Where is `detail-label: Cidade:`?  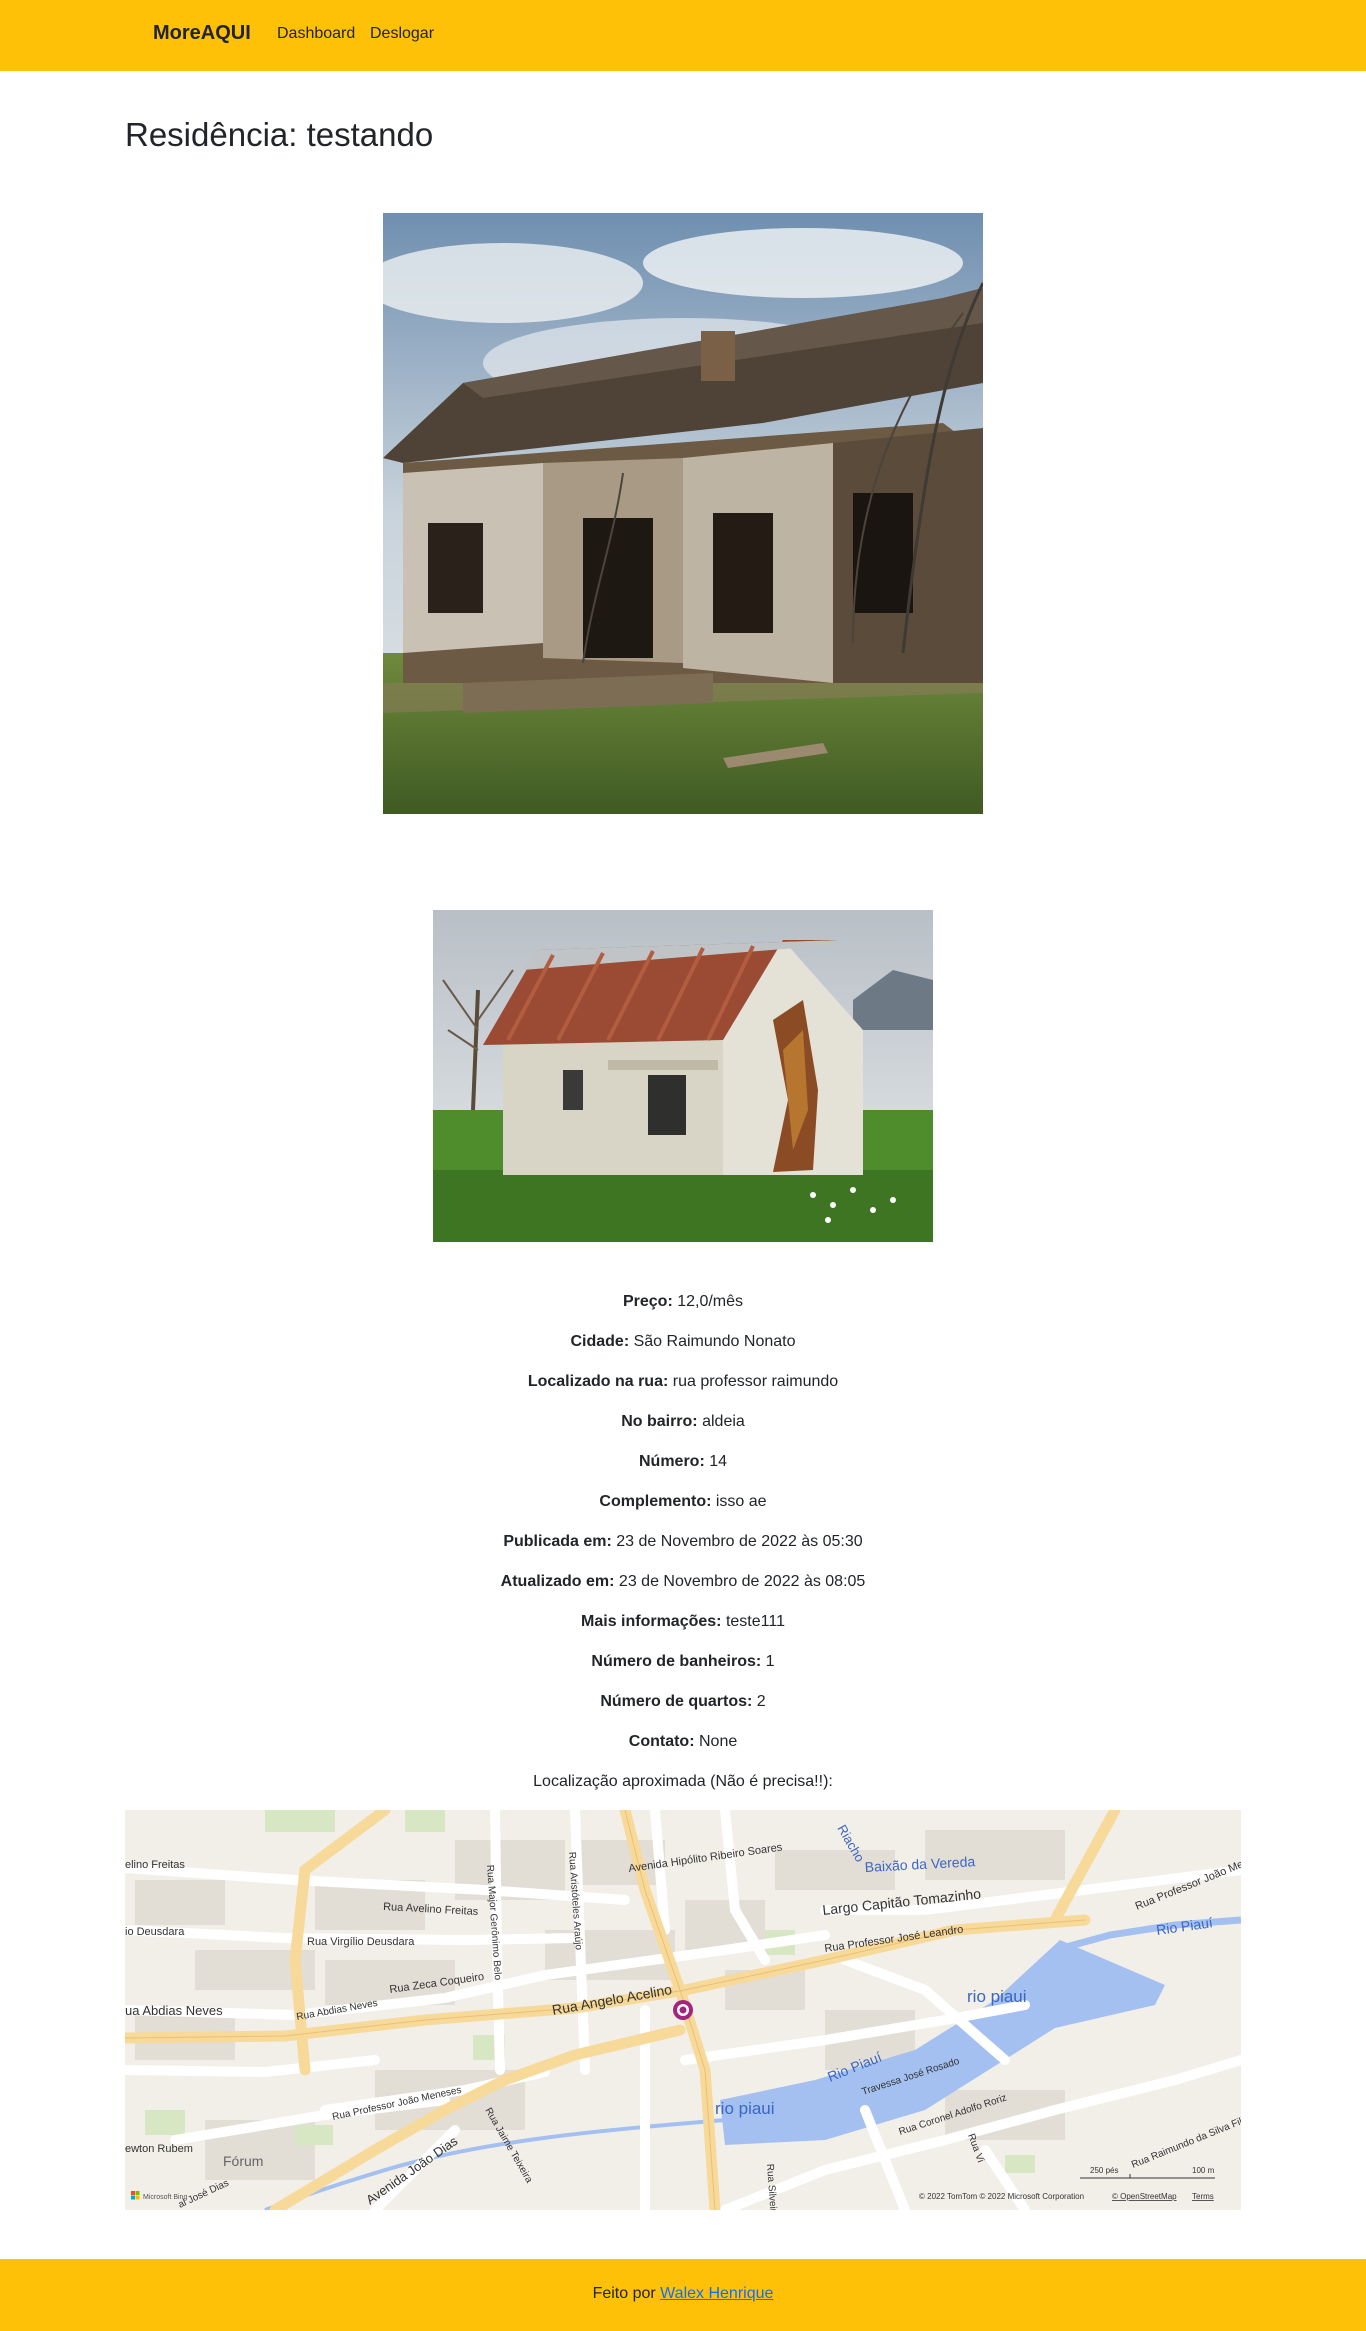
detail-label: Cidade: is located at coordinates (600, 1341).